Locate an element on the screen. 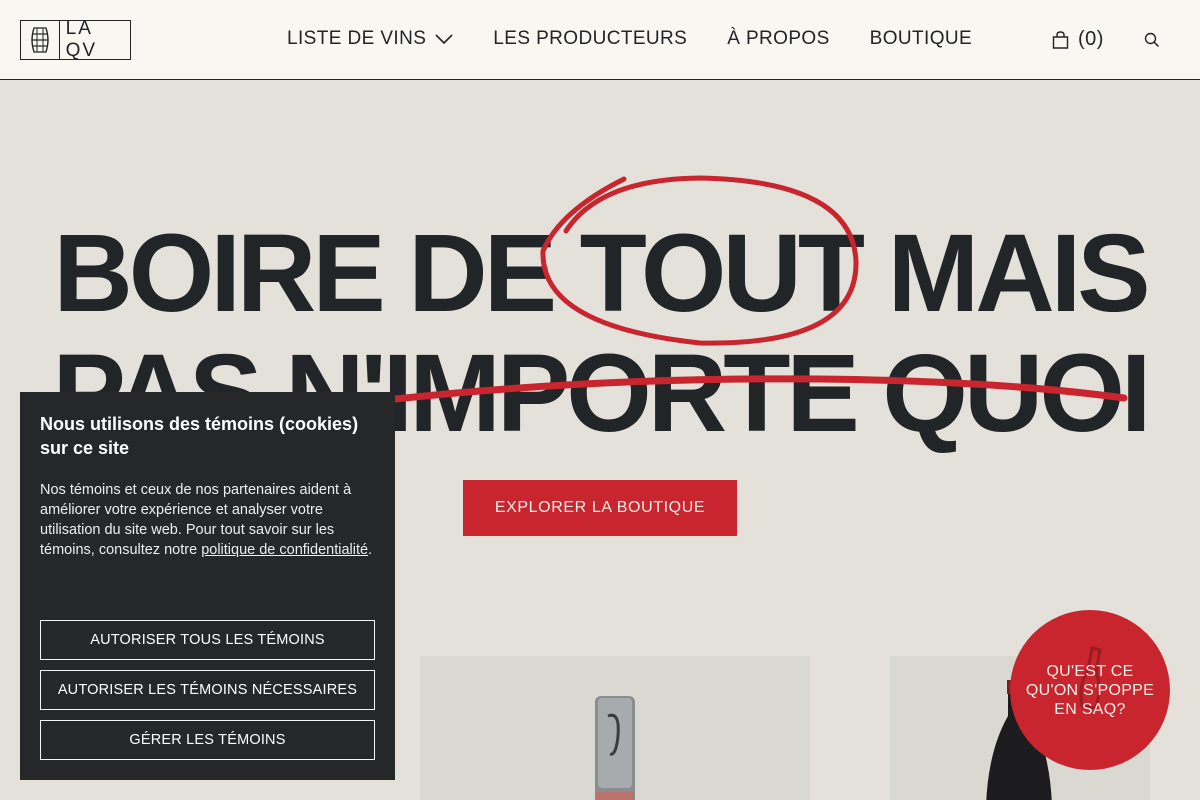 This screenshot has width=1200, height=800. saq-badge-line3: EN SAQ? is located at coordinates (1090, 709).